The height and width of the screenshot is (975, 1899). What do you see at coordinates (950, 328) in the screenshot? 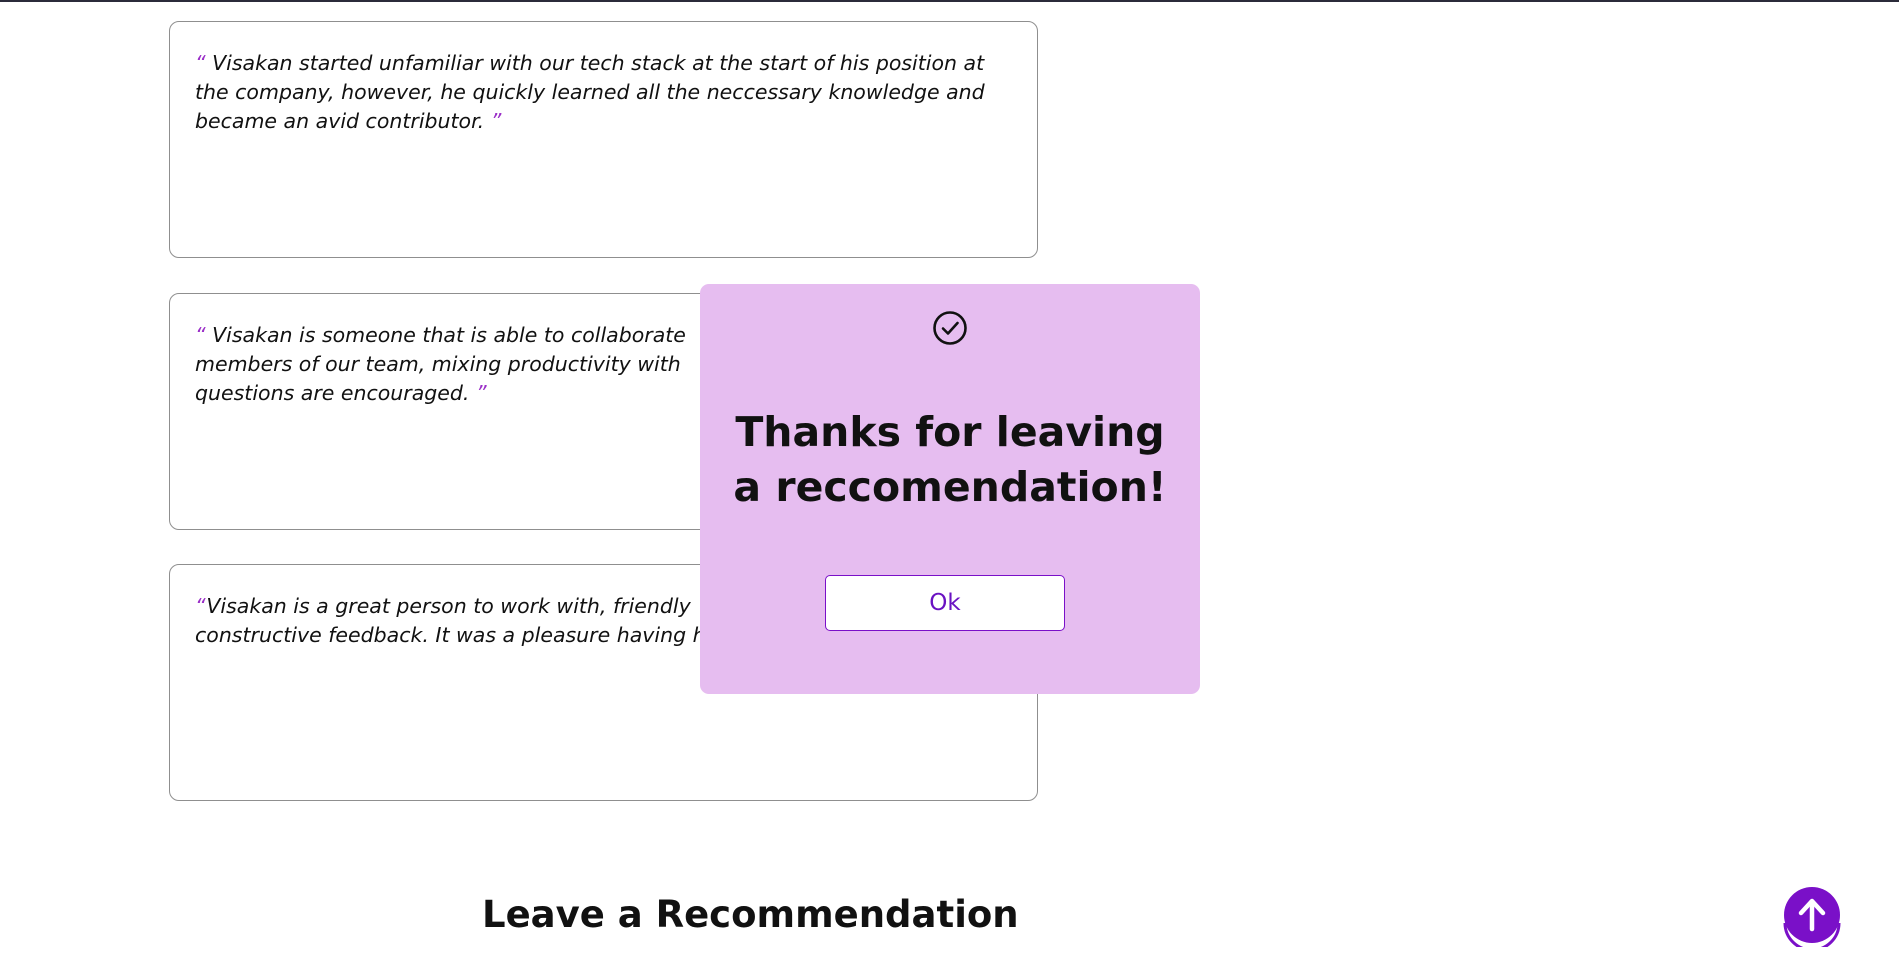
I see `check-circle-icon` at bounding box center [950, 328].